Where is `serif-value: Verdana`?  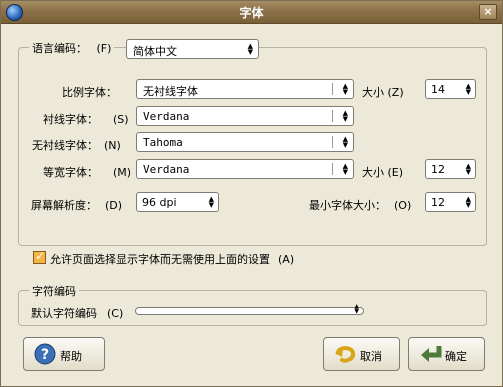
serif-value: Verdana is located at coordinates (166, 116).